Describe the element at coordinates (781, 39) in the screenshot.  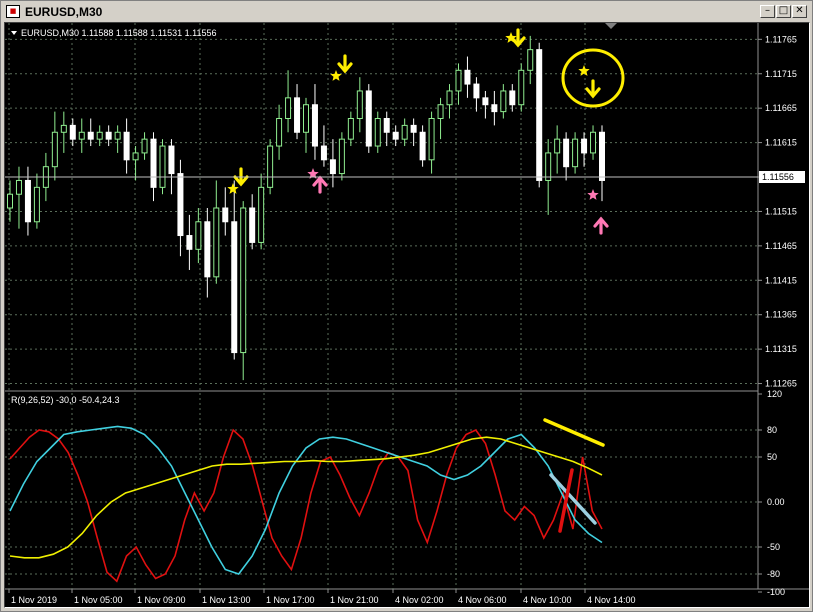
I see `price-axis-label: 1.11765` at that location.